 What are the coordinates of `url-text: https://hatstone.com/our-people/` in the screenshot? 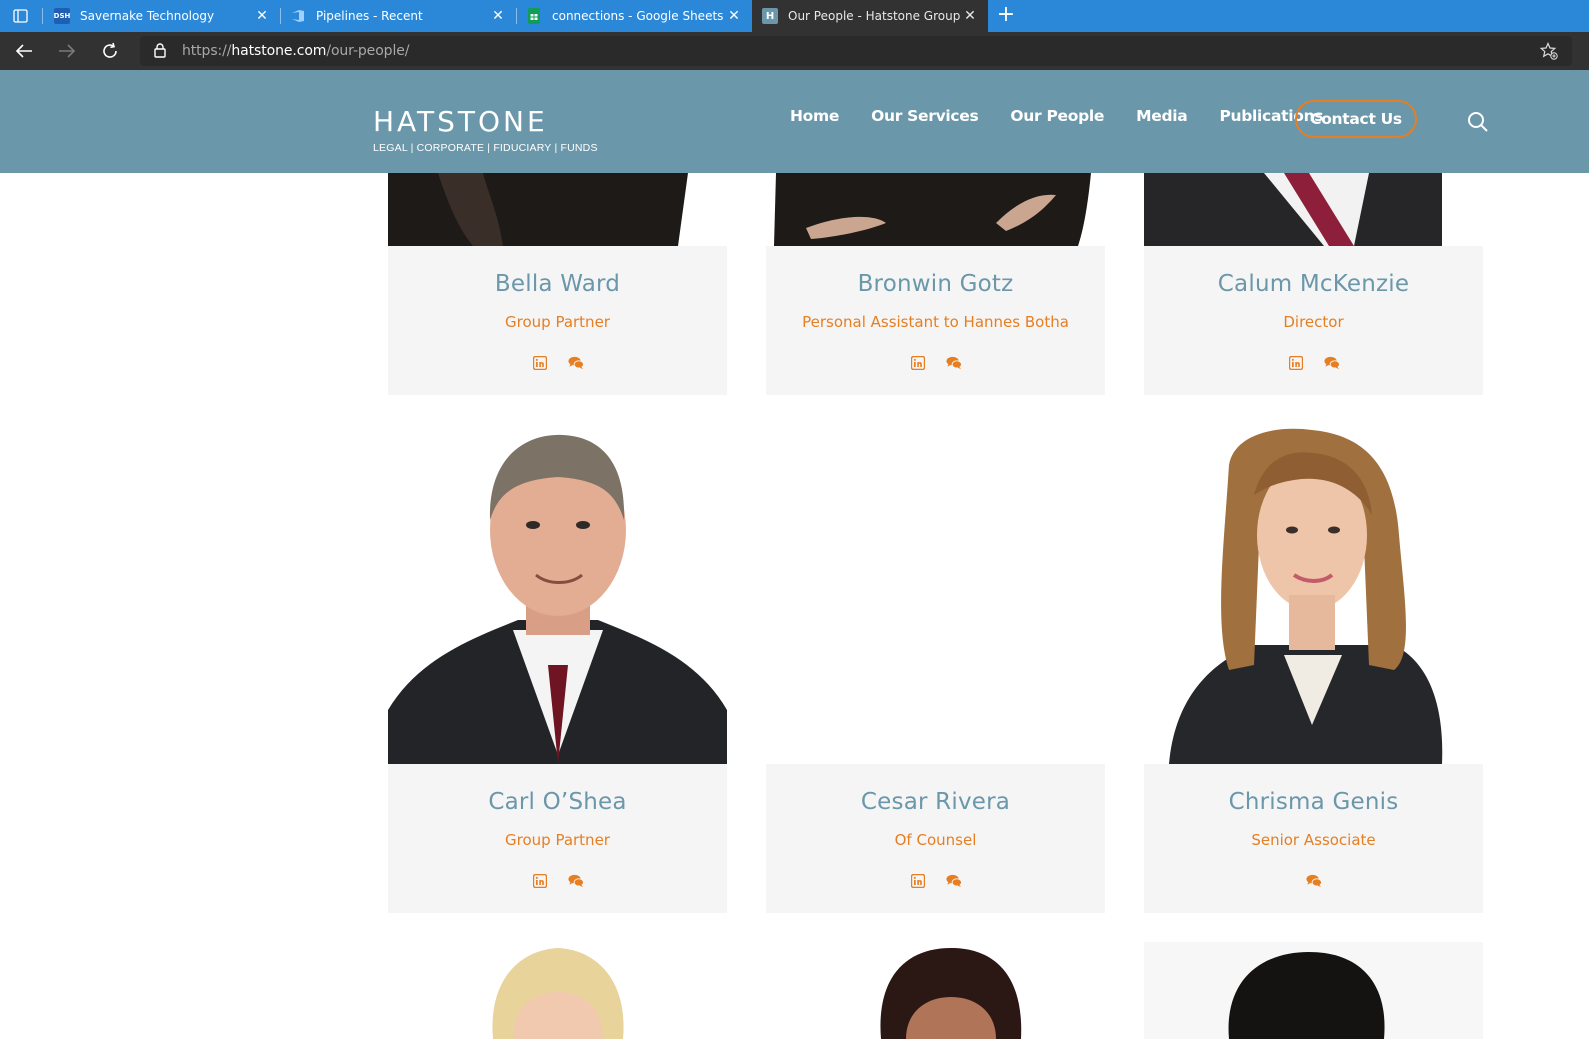 It's located at (295, 51).